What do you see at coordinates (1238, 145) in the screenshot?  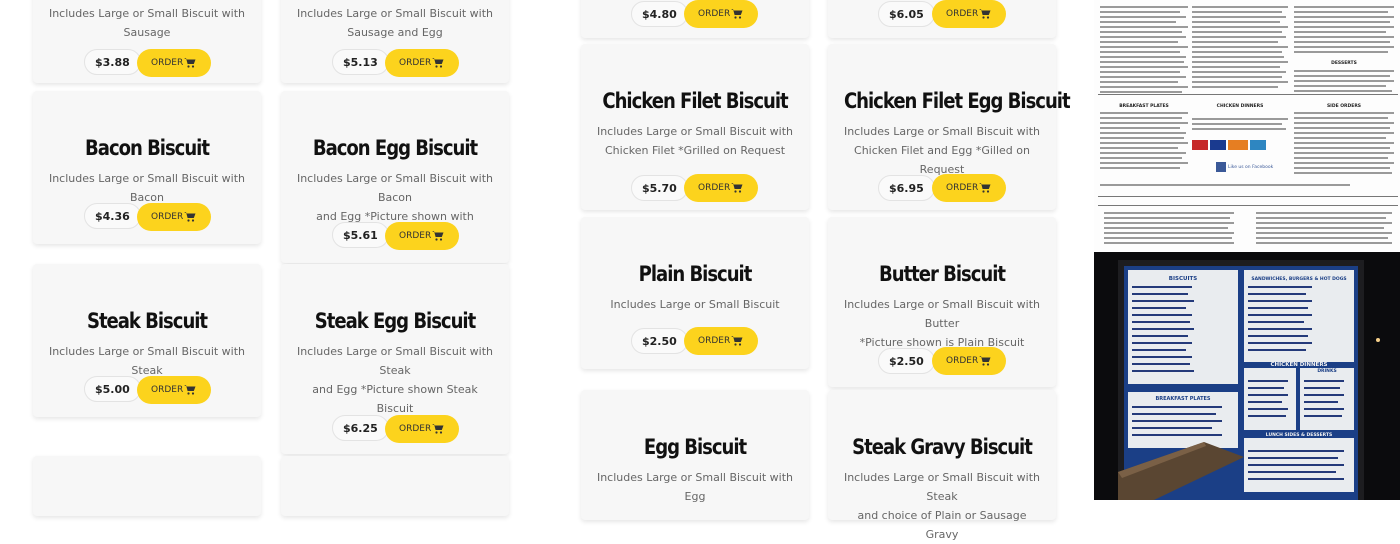 I see `discover-logo` at bounding box center [1238, 145].